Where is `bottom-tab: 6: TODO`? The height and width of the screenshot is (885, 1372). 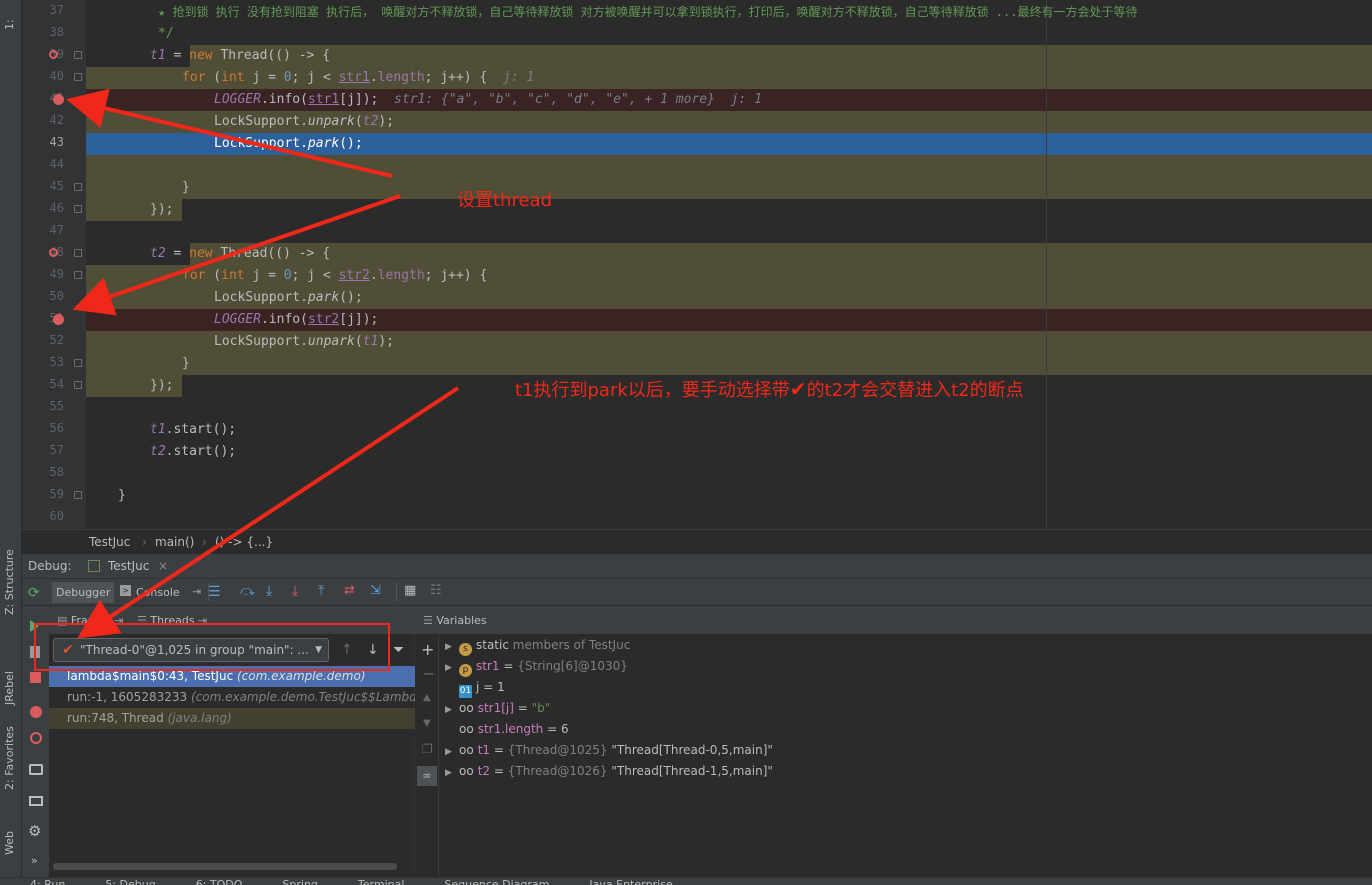 bottom-tab: 6: TODO is located at coordinates (219, 881).